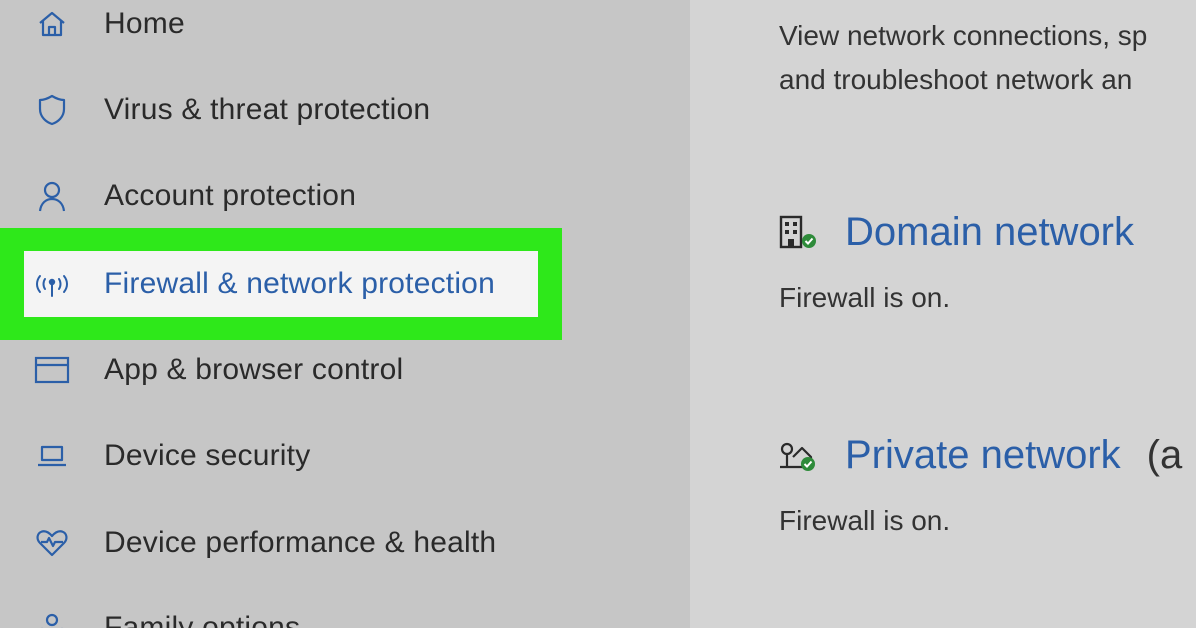 The height and width of the screenshot is (628, 1196). I want to click on sidebar-item-device-performance-health: Device performance & health, so click(345, 543).